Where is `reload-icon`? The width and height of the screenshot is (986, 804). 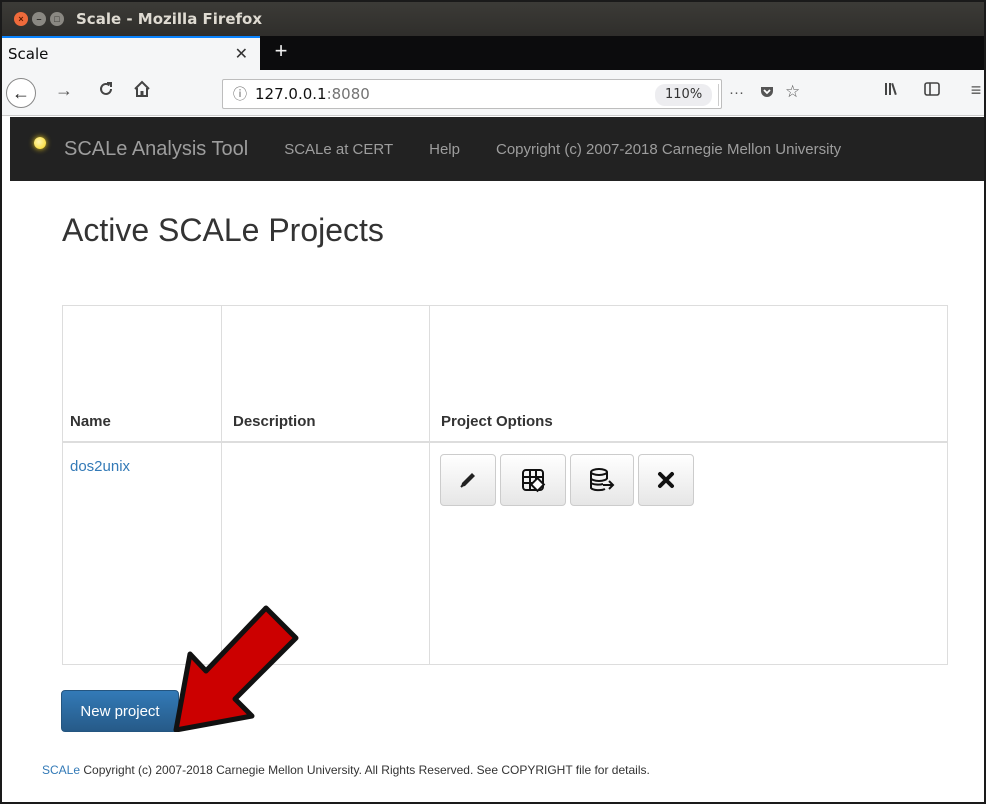 reload-icon is located at coordinates (106, 91).